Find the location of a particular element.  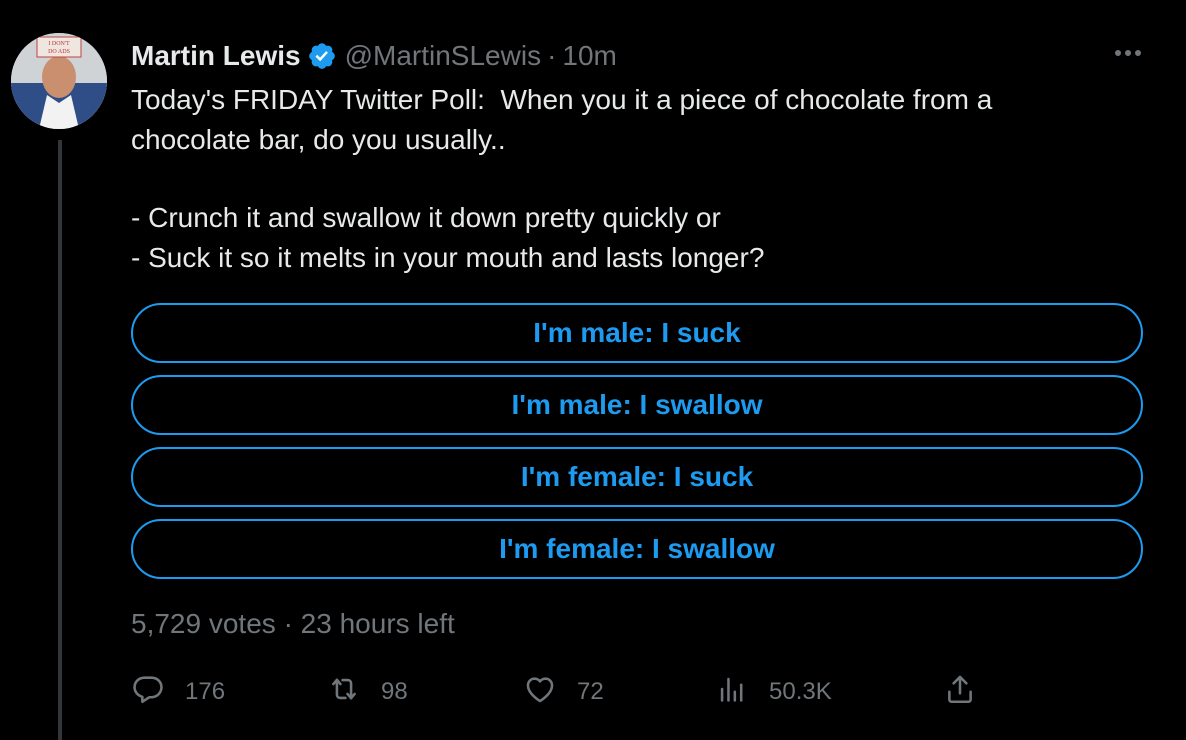

retweet-button: 98 is located at coordinates (367, 692).